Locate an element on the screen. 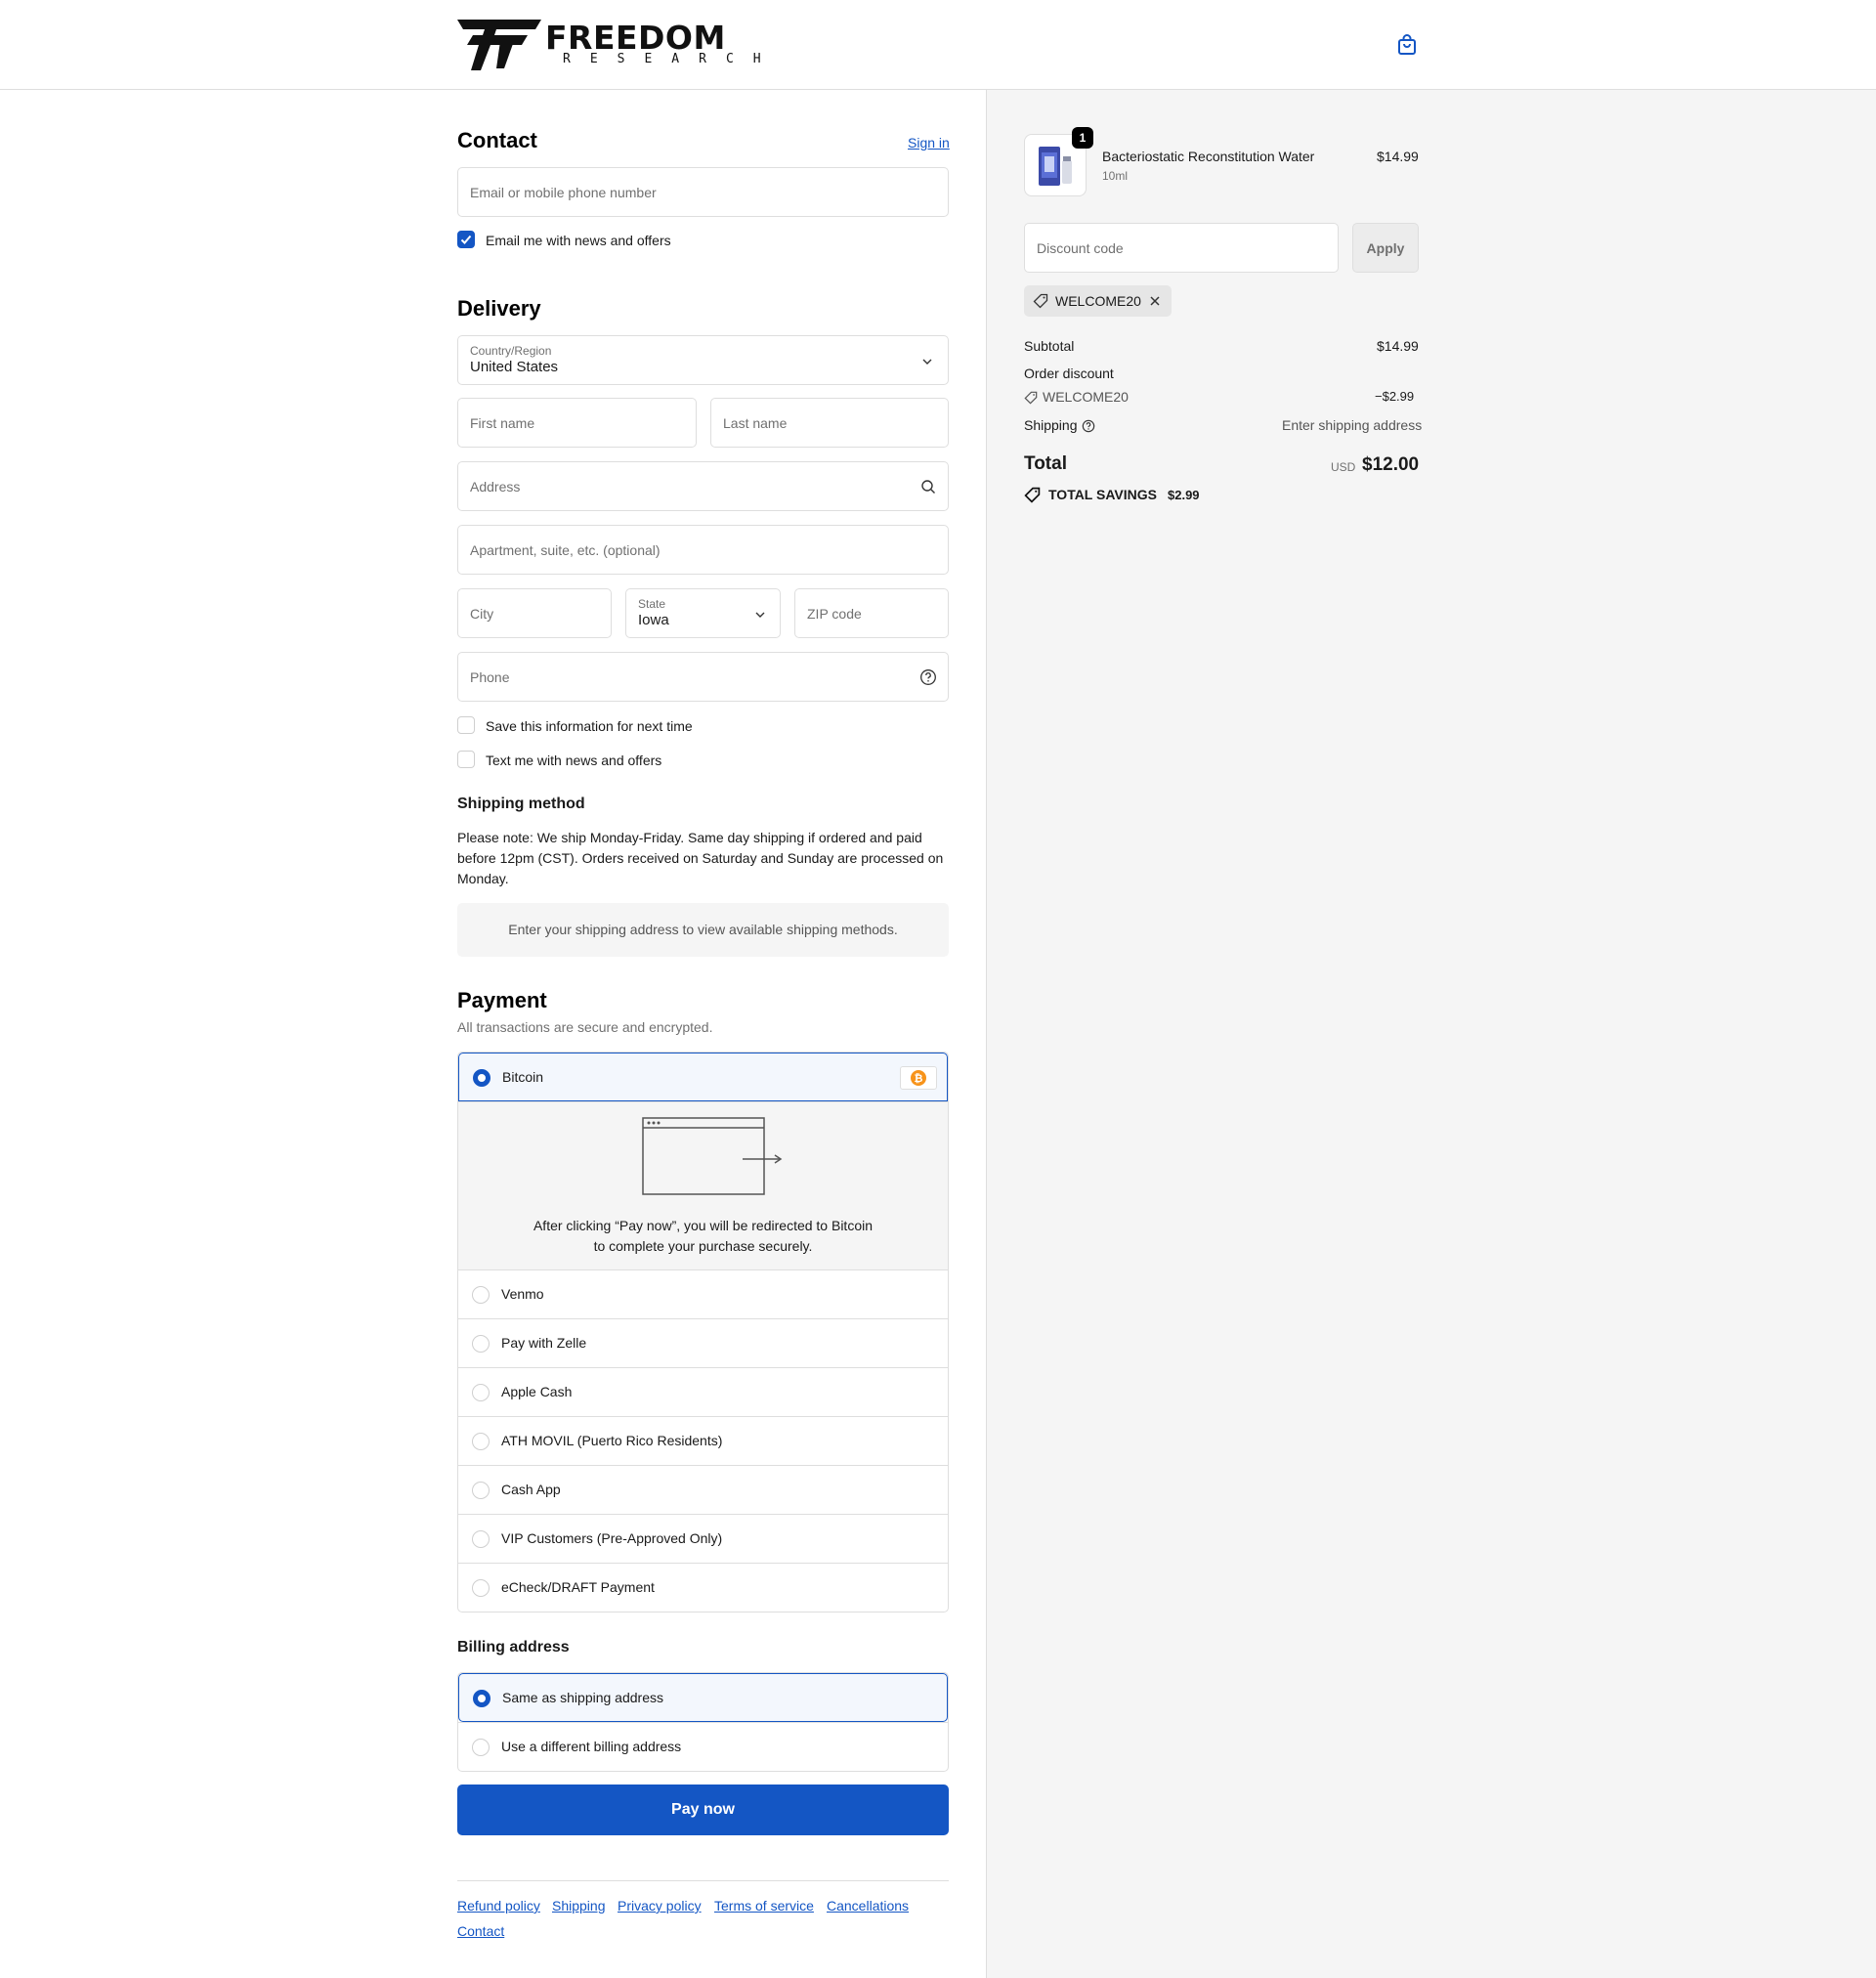 The height and width of the screenshot is (1978, 1876). site-header: FREEDOM RESEARCH is located at coordinates (938, 45).